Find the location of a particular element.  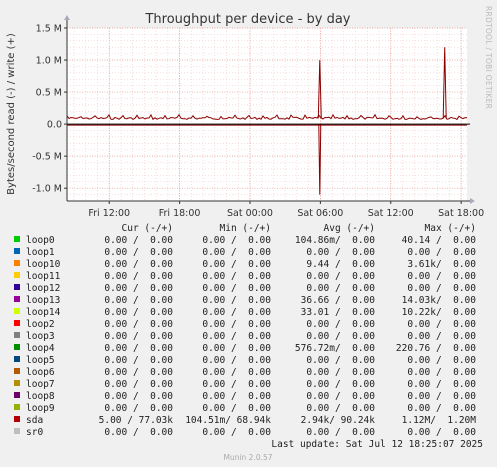

x-tick-label: Sat 12:00 is located at coordinates (391, 213).